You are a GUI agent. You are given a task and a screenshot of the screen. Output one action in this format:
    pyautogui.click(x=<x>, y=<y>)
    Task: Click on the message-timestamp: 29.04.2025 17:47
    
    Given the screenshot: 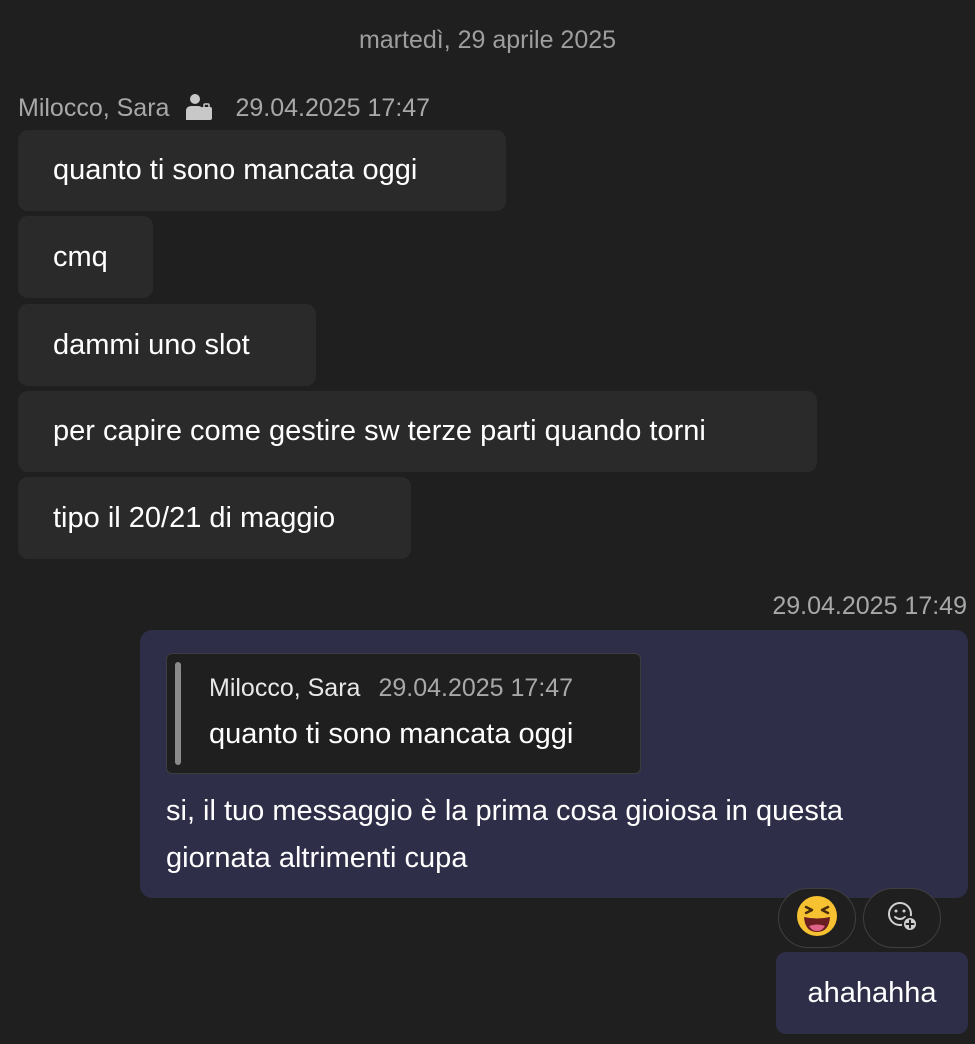 What is the action you would take?
    pyautogui.click(x=333, y=107)
    